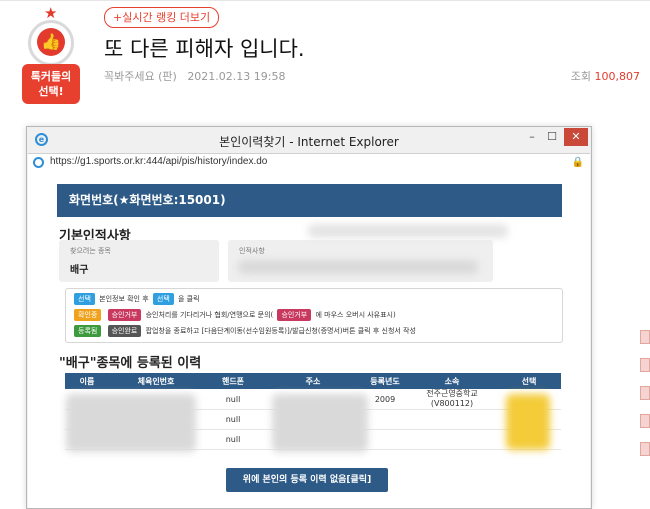 The image size is (650, 509). I want to click on maximize-button: ☐, so click(552, 137).